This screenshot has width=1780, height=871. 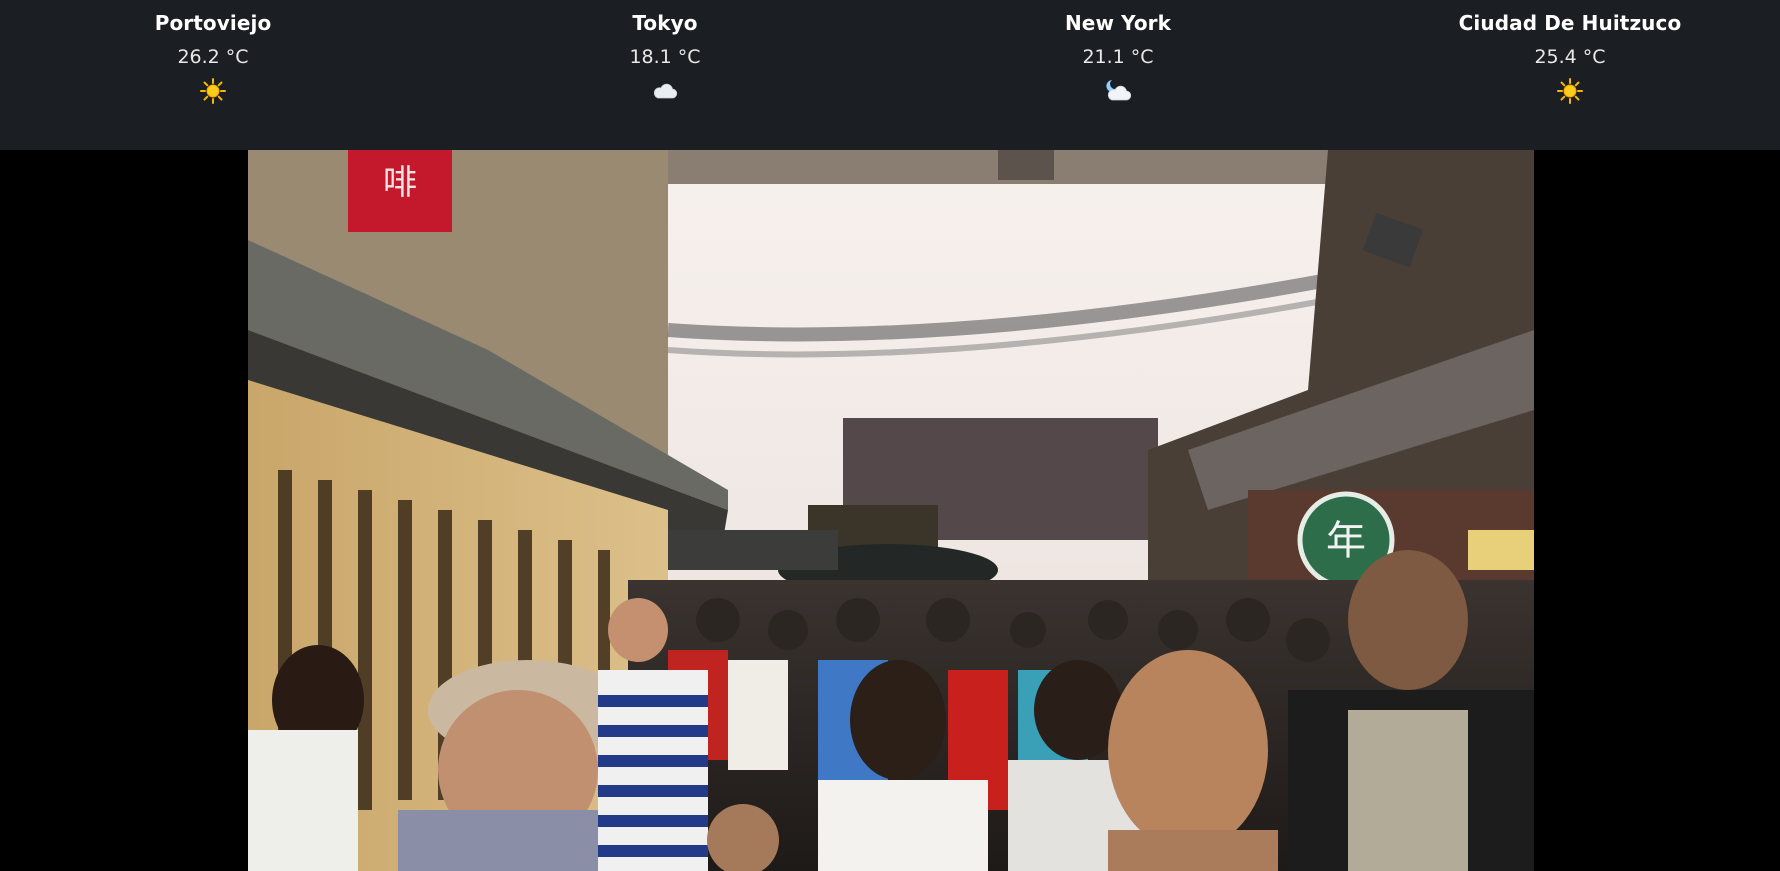 I want to click on city-temperature: 18.1 °C, so click(x=665, y=57).